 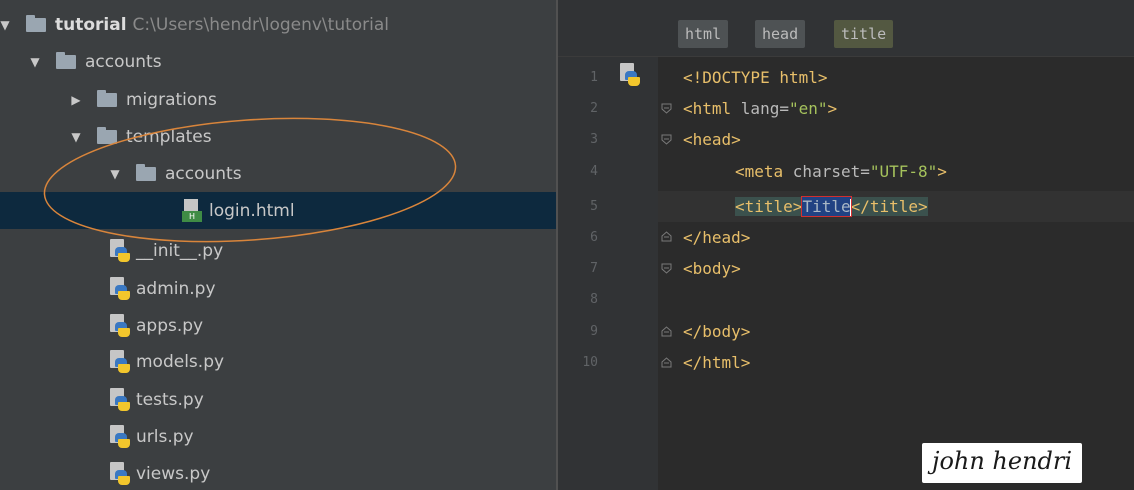 I want to click on code-line-5-content: <title>Title</title>, so click(x=831, y=206).